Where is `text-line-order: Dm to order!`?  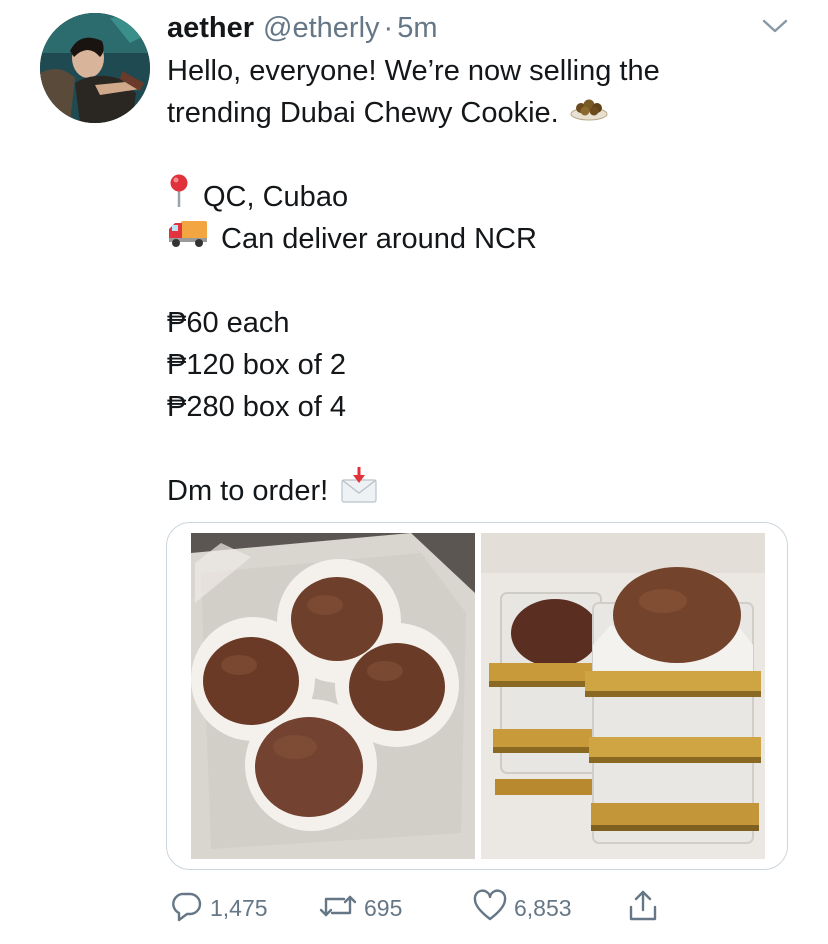 text-line-order: Dm to order! is located at coordinates (477, 489).